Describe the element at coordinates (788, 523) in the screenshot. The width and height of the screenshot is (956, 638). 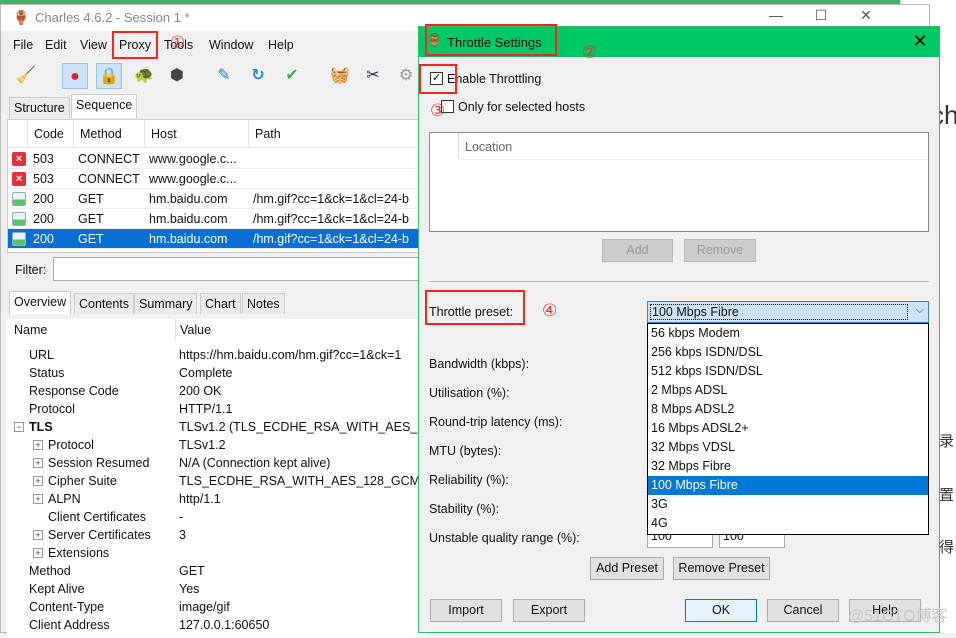
I see `preset-option: 4G` at that location.